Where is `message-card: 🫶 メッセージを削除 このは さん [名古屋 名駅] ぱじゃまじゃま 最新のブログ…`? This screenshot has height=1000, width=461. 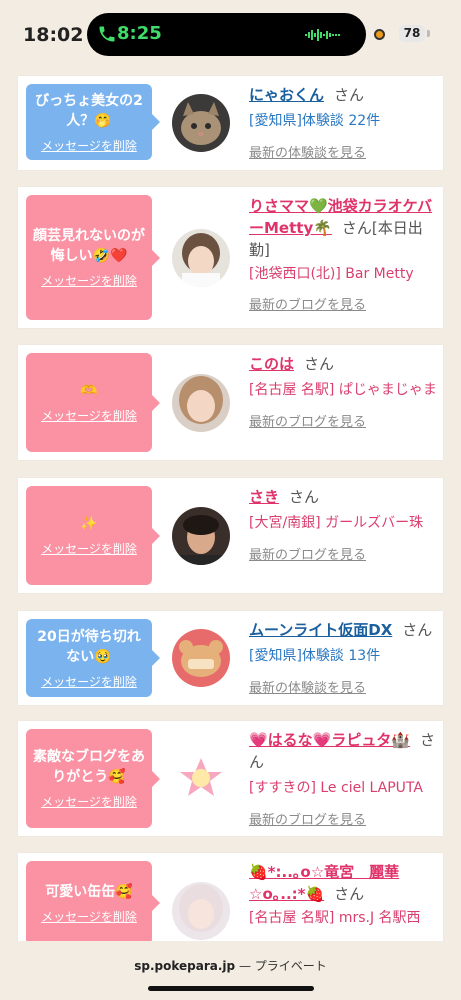 message-card: 🫶 メッセージを削除 このは さん [名古屋 名駅] ぱじゃまじゃま 最新のブログ… is located at coordinates (230, 402).